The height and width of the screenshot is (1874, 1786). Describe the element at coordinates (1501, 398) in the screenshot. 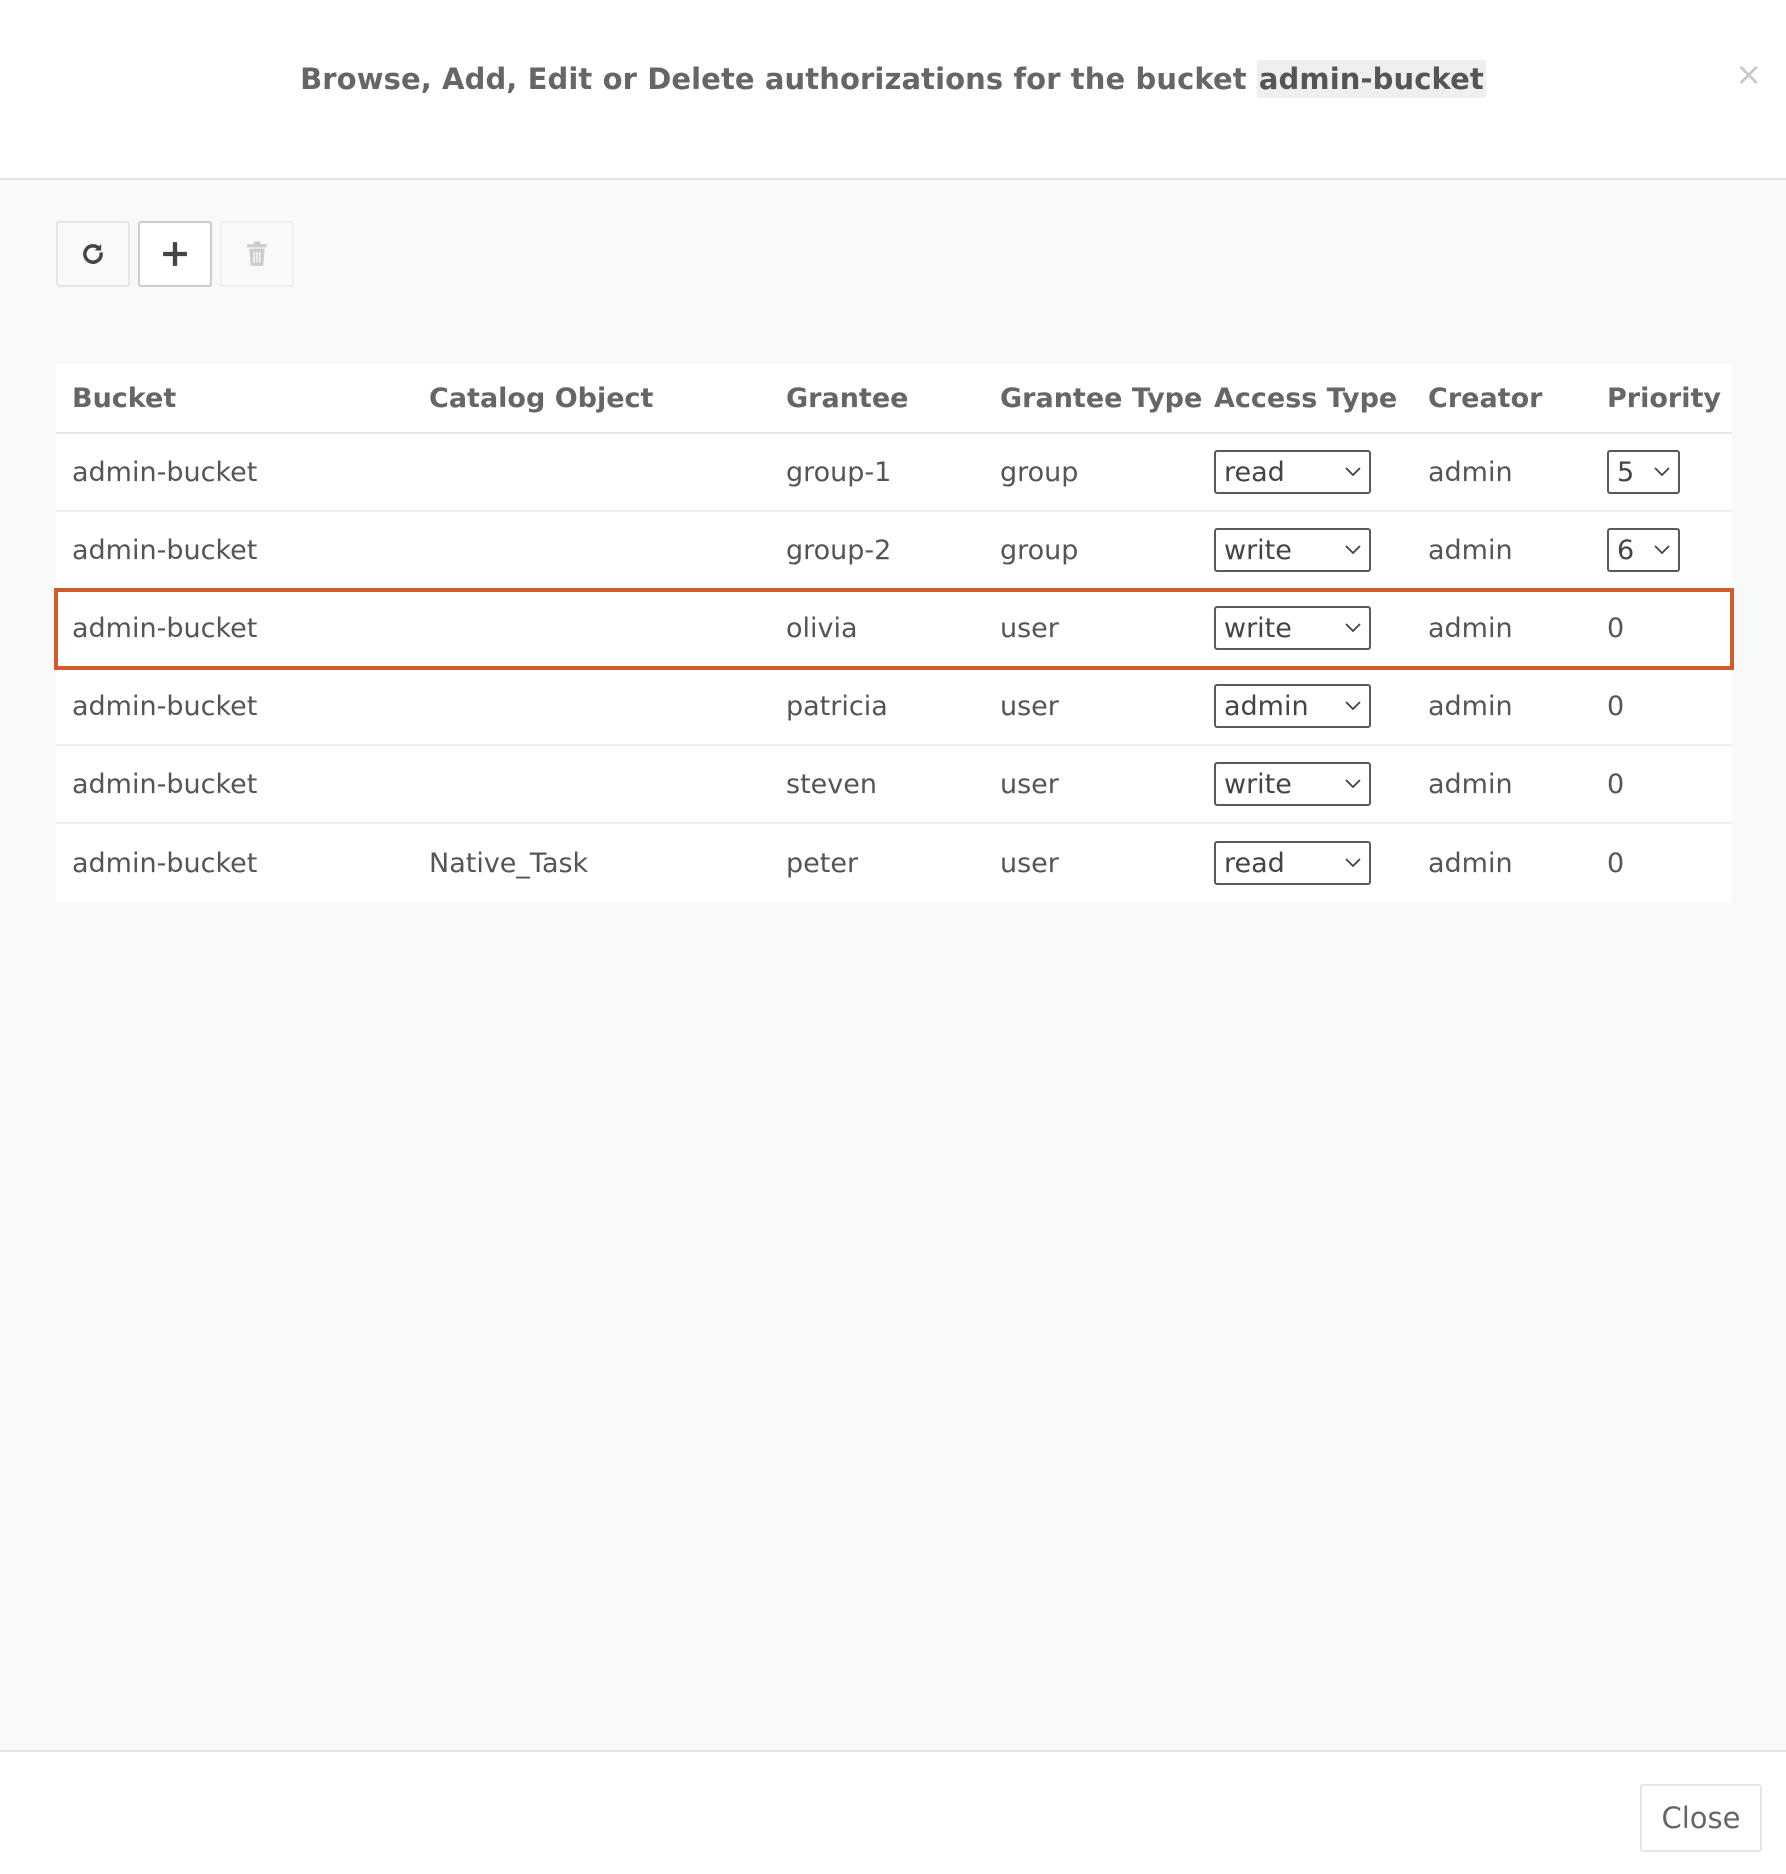

I see `column-header-creator: Creator` at that location.